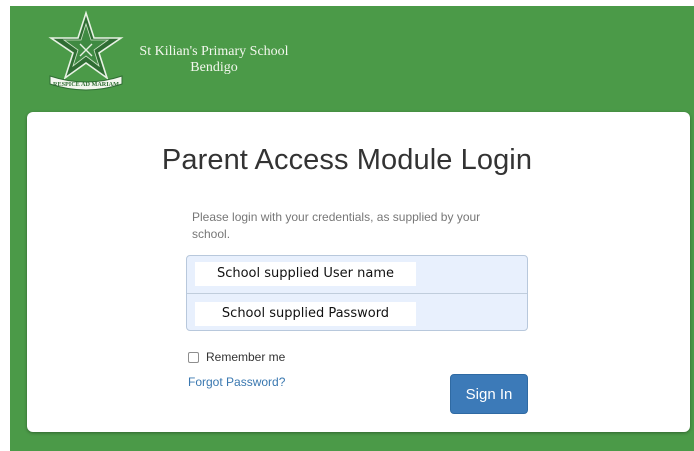 This screenshot has height=451, width=694. What do you see at coordinates (193, 357) in the screenshot?
I see `remember-me-checkbox` at bounding box center [193, 357].